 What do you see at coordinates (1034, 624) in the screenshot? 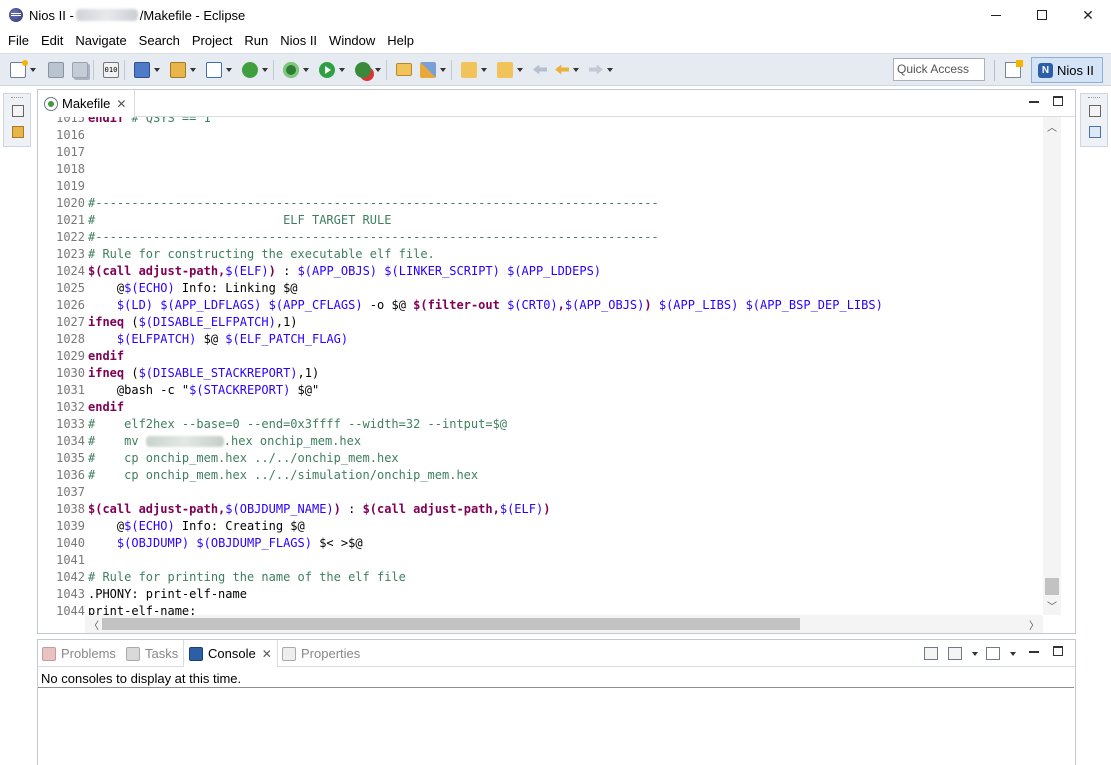
I see `chevron-right-icon: 〉` at bounding box center [1034, 624].